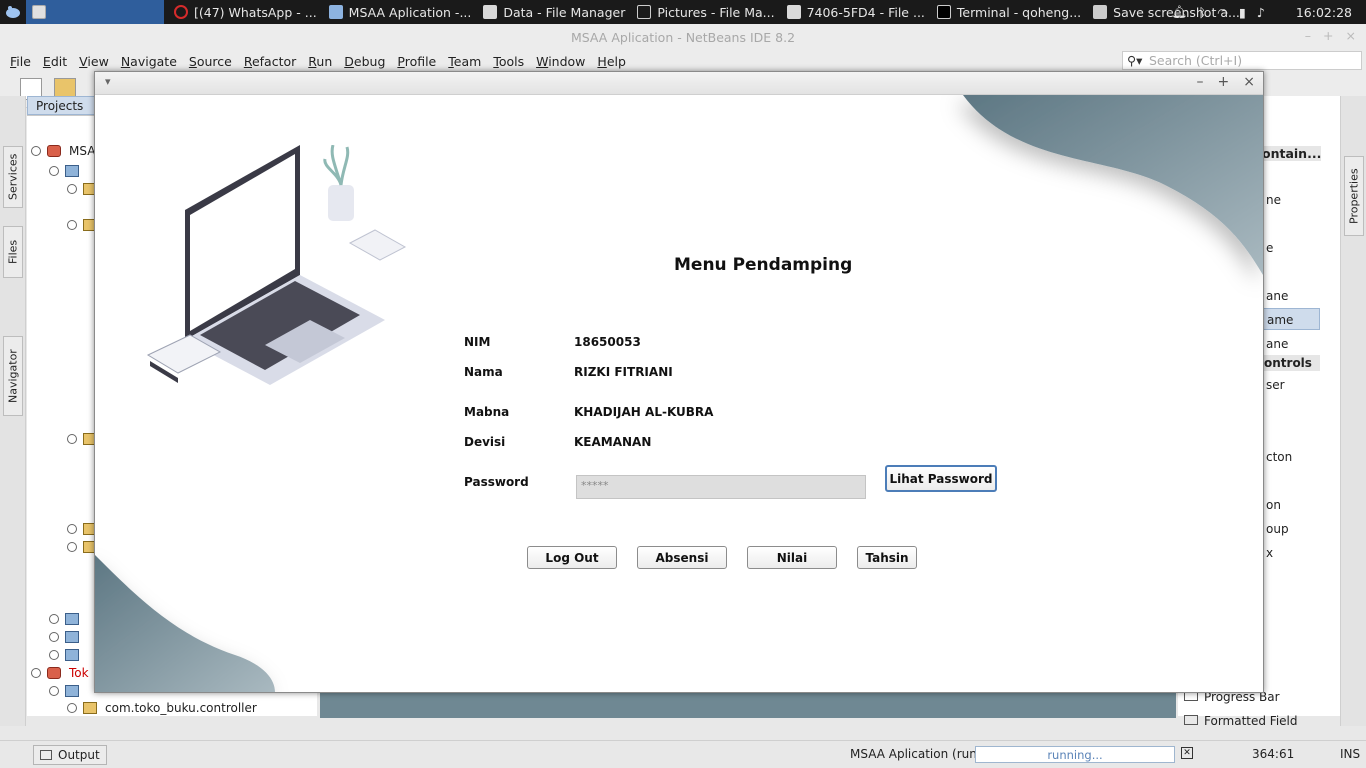 The width and height of the screenshot is (1366, 768). What do you see at coordinates (13, 12) in the screenshot?
I see `app-menu-icon` at bounding box center [13, 12].